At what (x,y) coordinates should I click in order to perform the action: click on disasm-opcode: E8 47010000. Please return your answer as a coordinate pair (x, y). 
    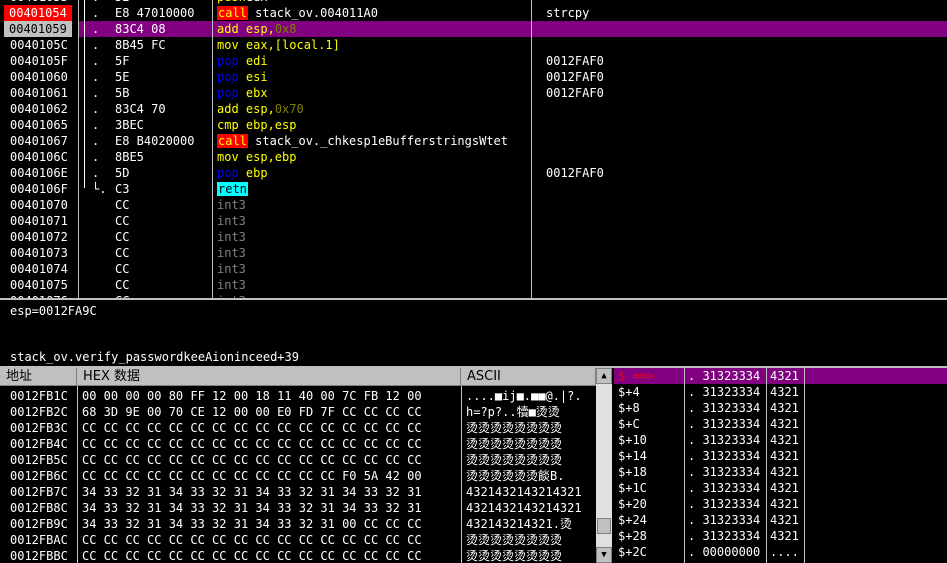
    Looking at the image, I should click on (155, 13).